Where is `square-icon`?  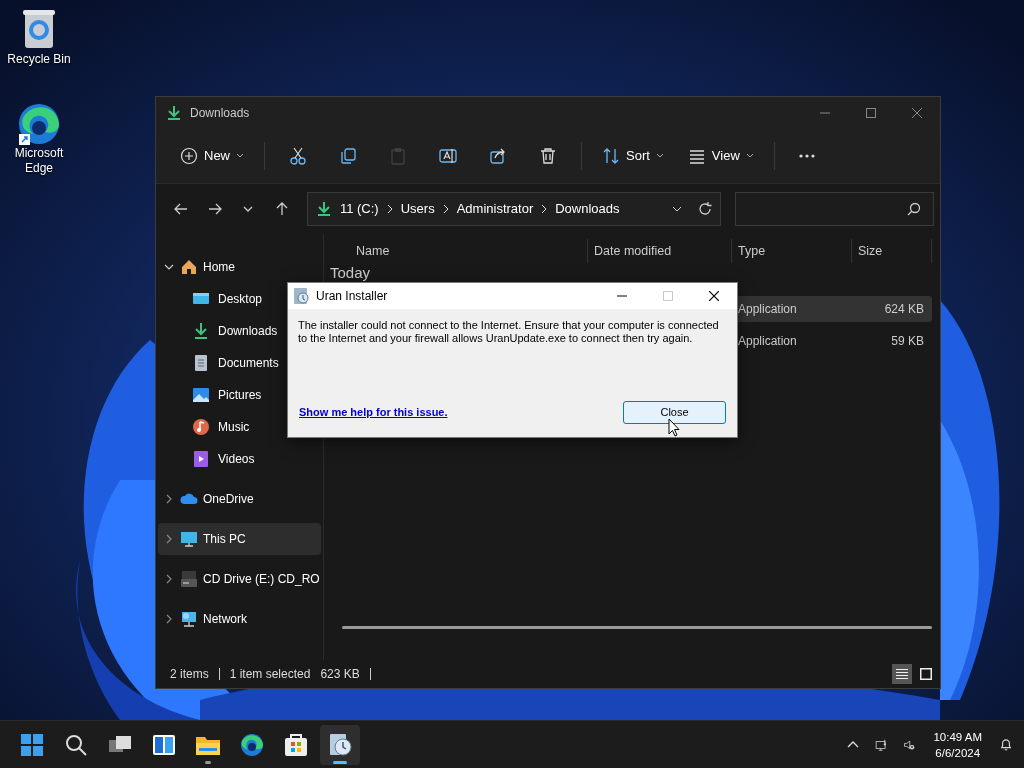 square-icon is located at coordinates (926, 674).